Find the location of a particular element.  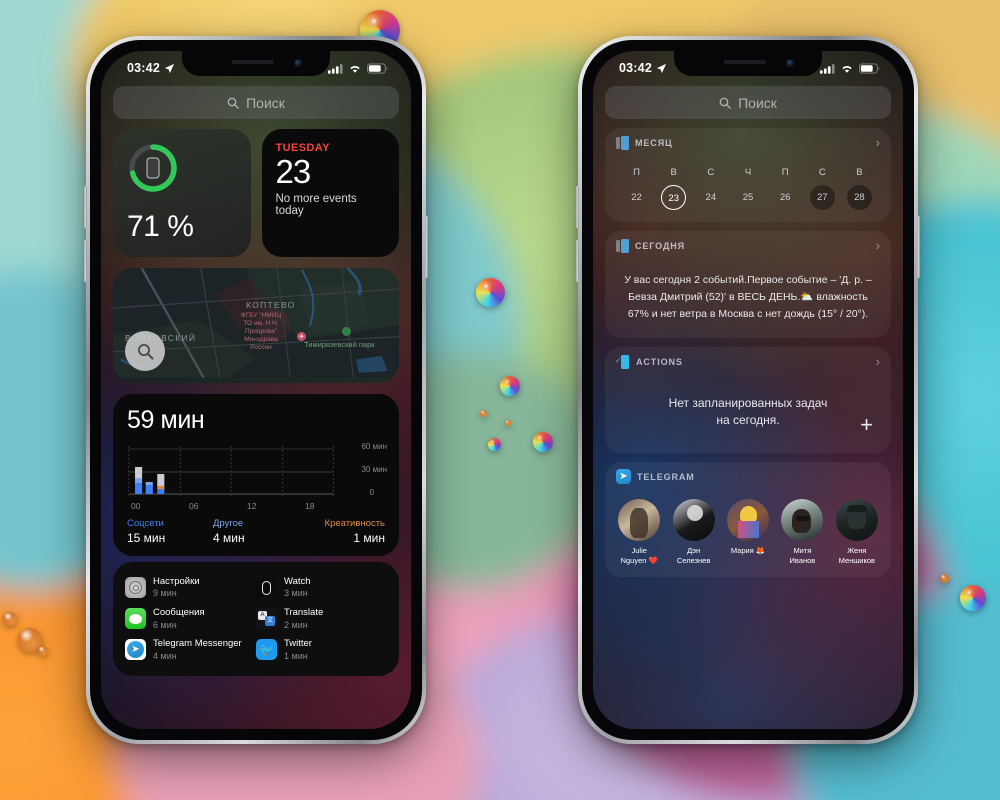

list-item: Julie Nguyen ❤️ is located at coordinates (639, 532).